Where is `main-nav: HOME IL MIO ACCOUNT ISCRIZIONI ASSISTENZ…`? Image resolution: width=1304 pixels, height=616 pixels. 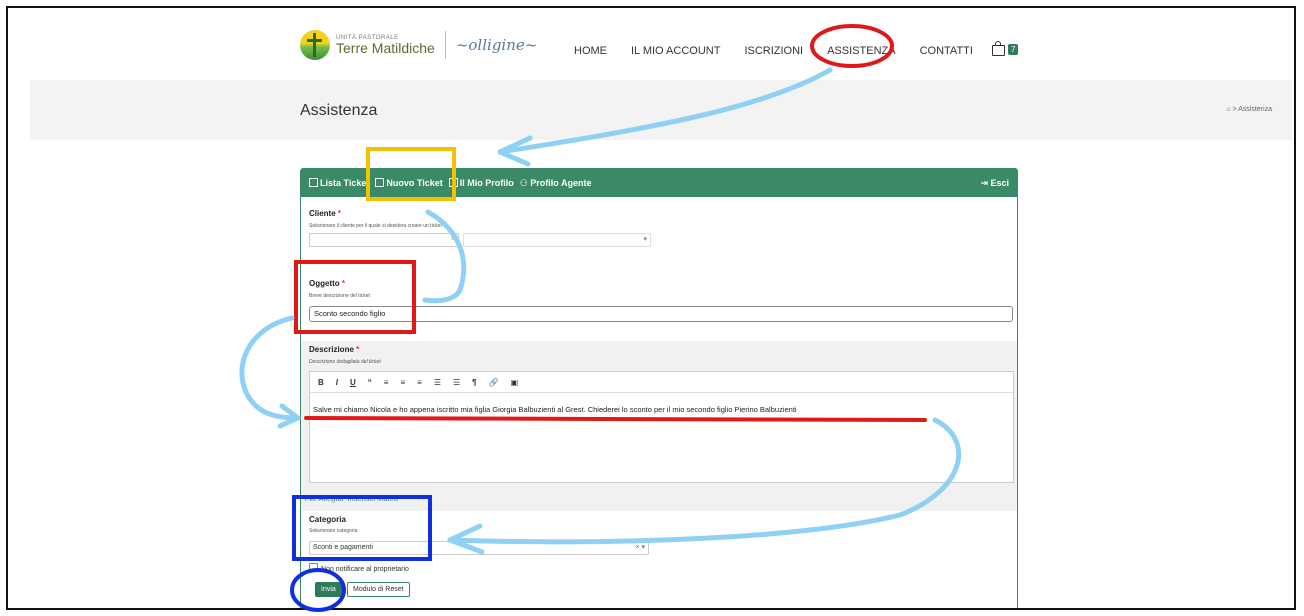
main-nav: HOME IL MIO ACCOUNT ISCRIZIONI ASSISTENZ… is located at coordinates (785, 51).